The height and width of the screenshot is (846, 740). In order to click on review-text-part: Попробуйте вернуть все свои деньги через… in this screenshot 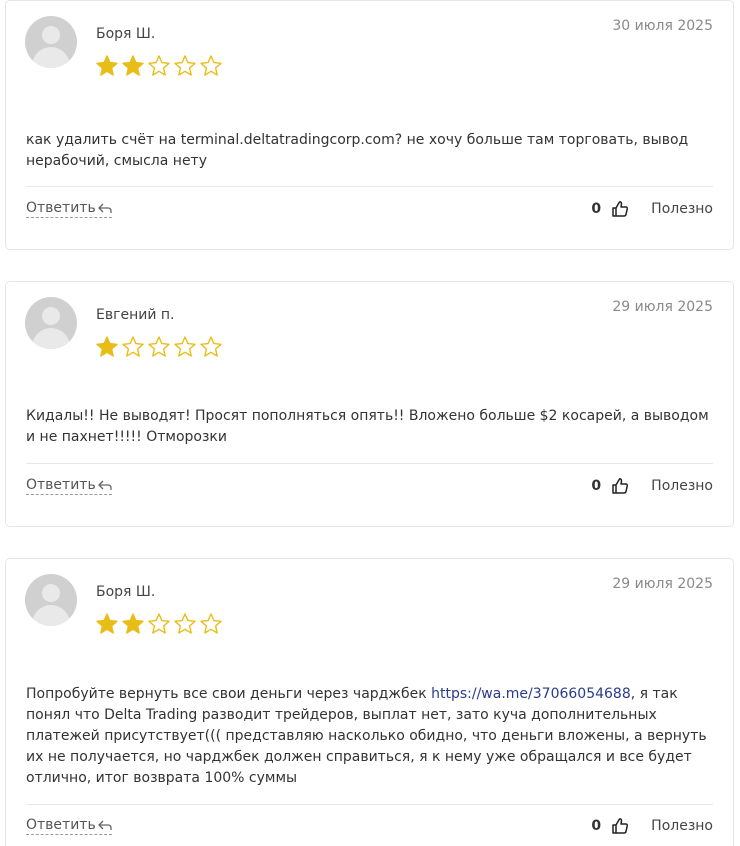, I will do `click(229, 694)`.